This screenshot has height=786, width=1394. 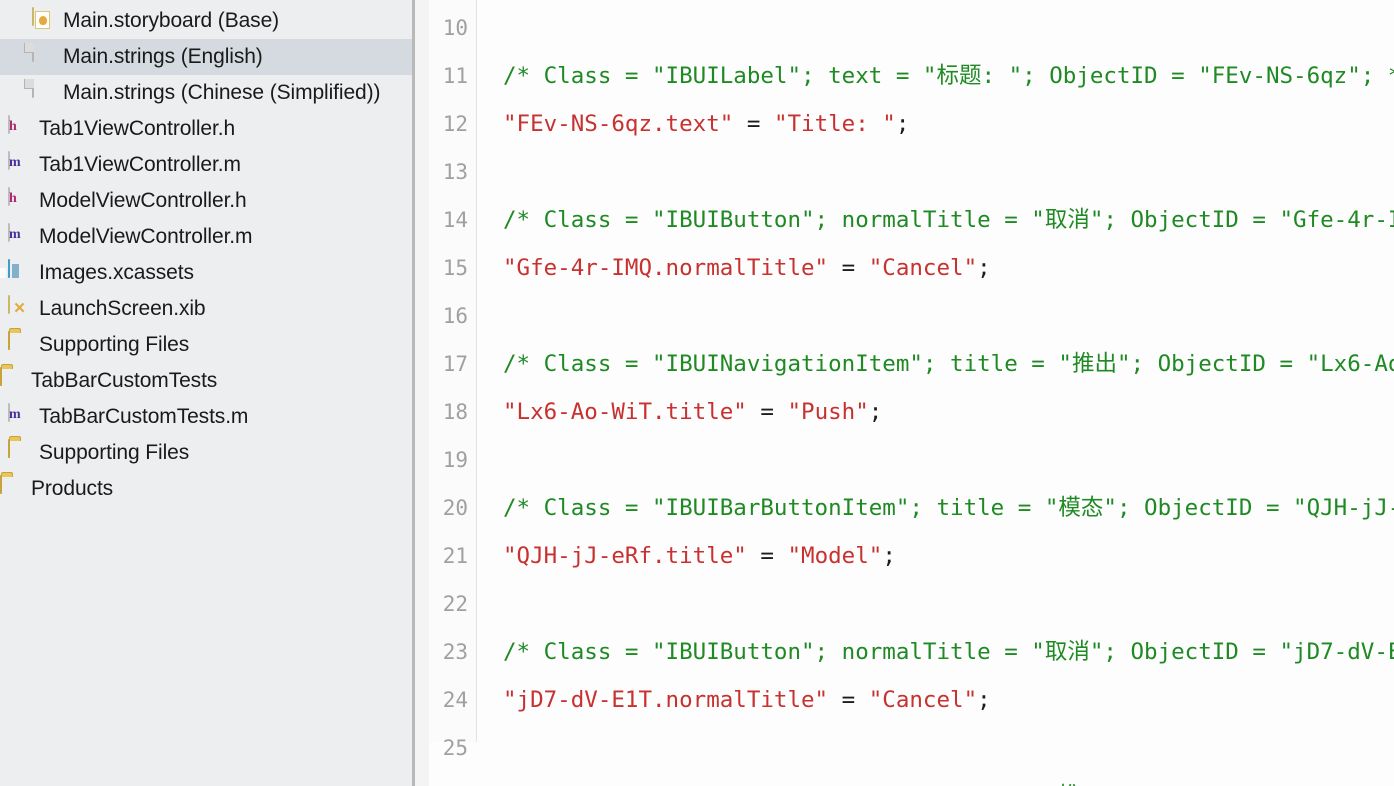 I want to click on navigator-row: m Tab1ViewController.m, so click(x=206, y=165).